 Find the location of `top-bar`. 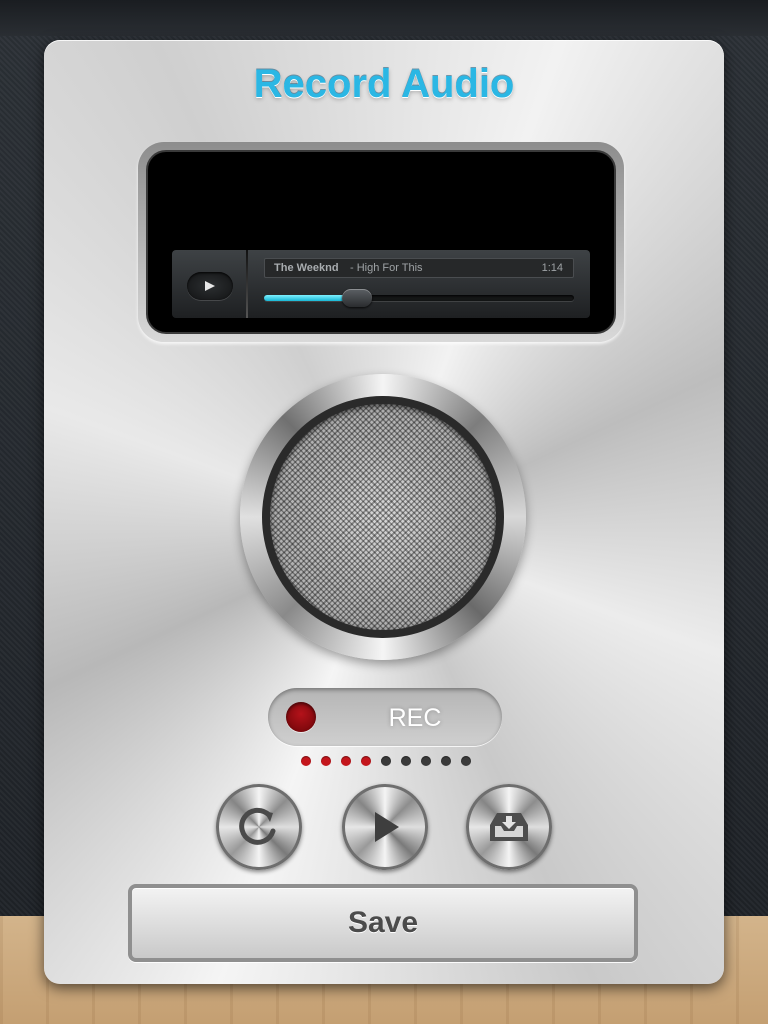

top-bar is located at coordinates (384, 18).